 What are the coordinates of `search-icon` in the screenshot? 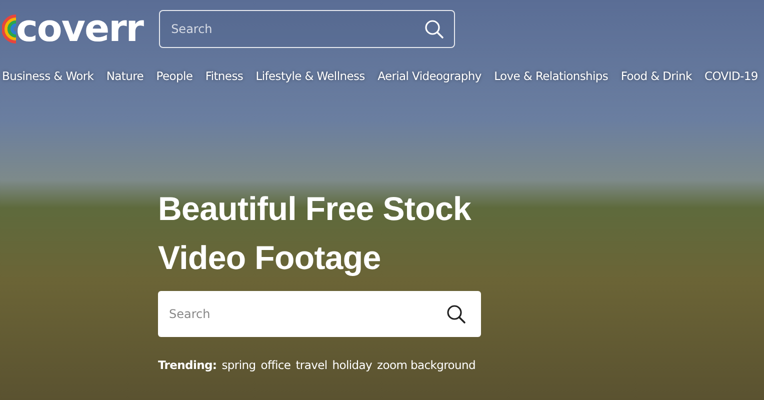 It's located at (456, 314).